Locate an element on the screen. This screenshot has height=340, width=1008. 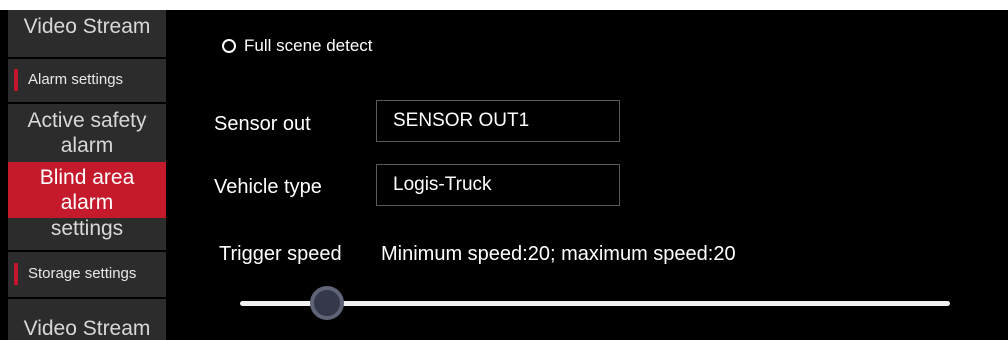
sidebar-item-label: settings is located at coordinates (87, 228).